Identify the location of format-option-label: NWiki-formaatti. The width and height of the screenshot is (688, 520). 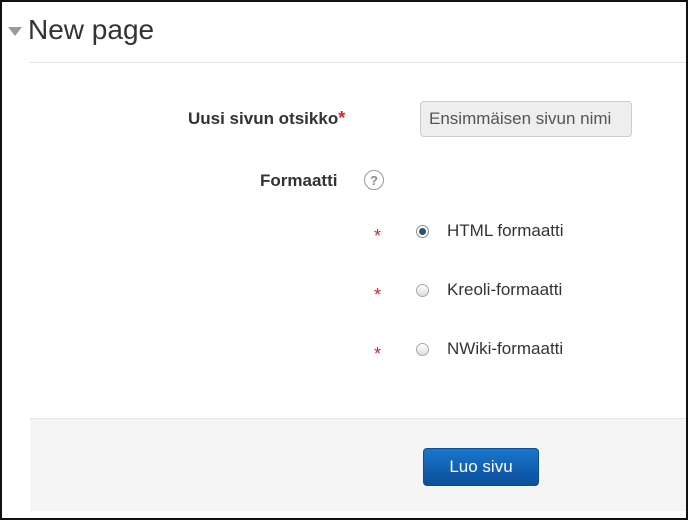
(505, 349).